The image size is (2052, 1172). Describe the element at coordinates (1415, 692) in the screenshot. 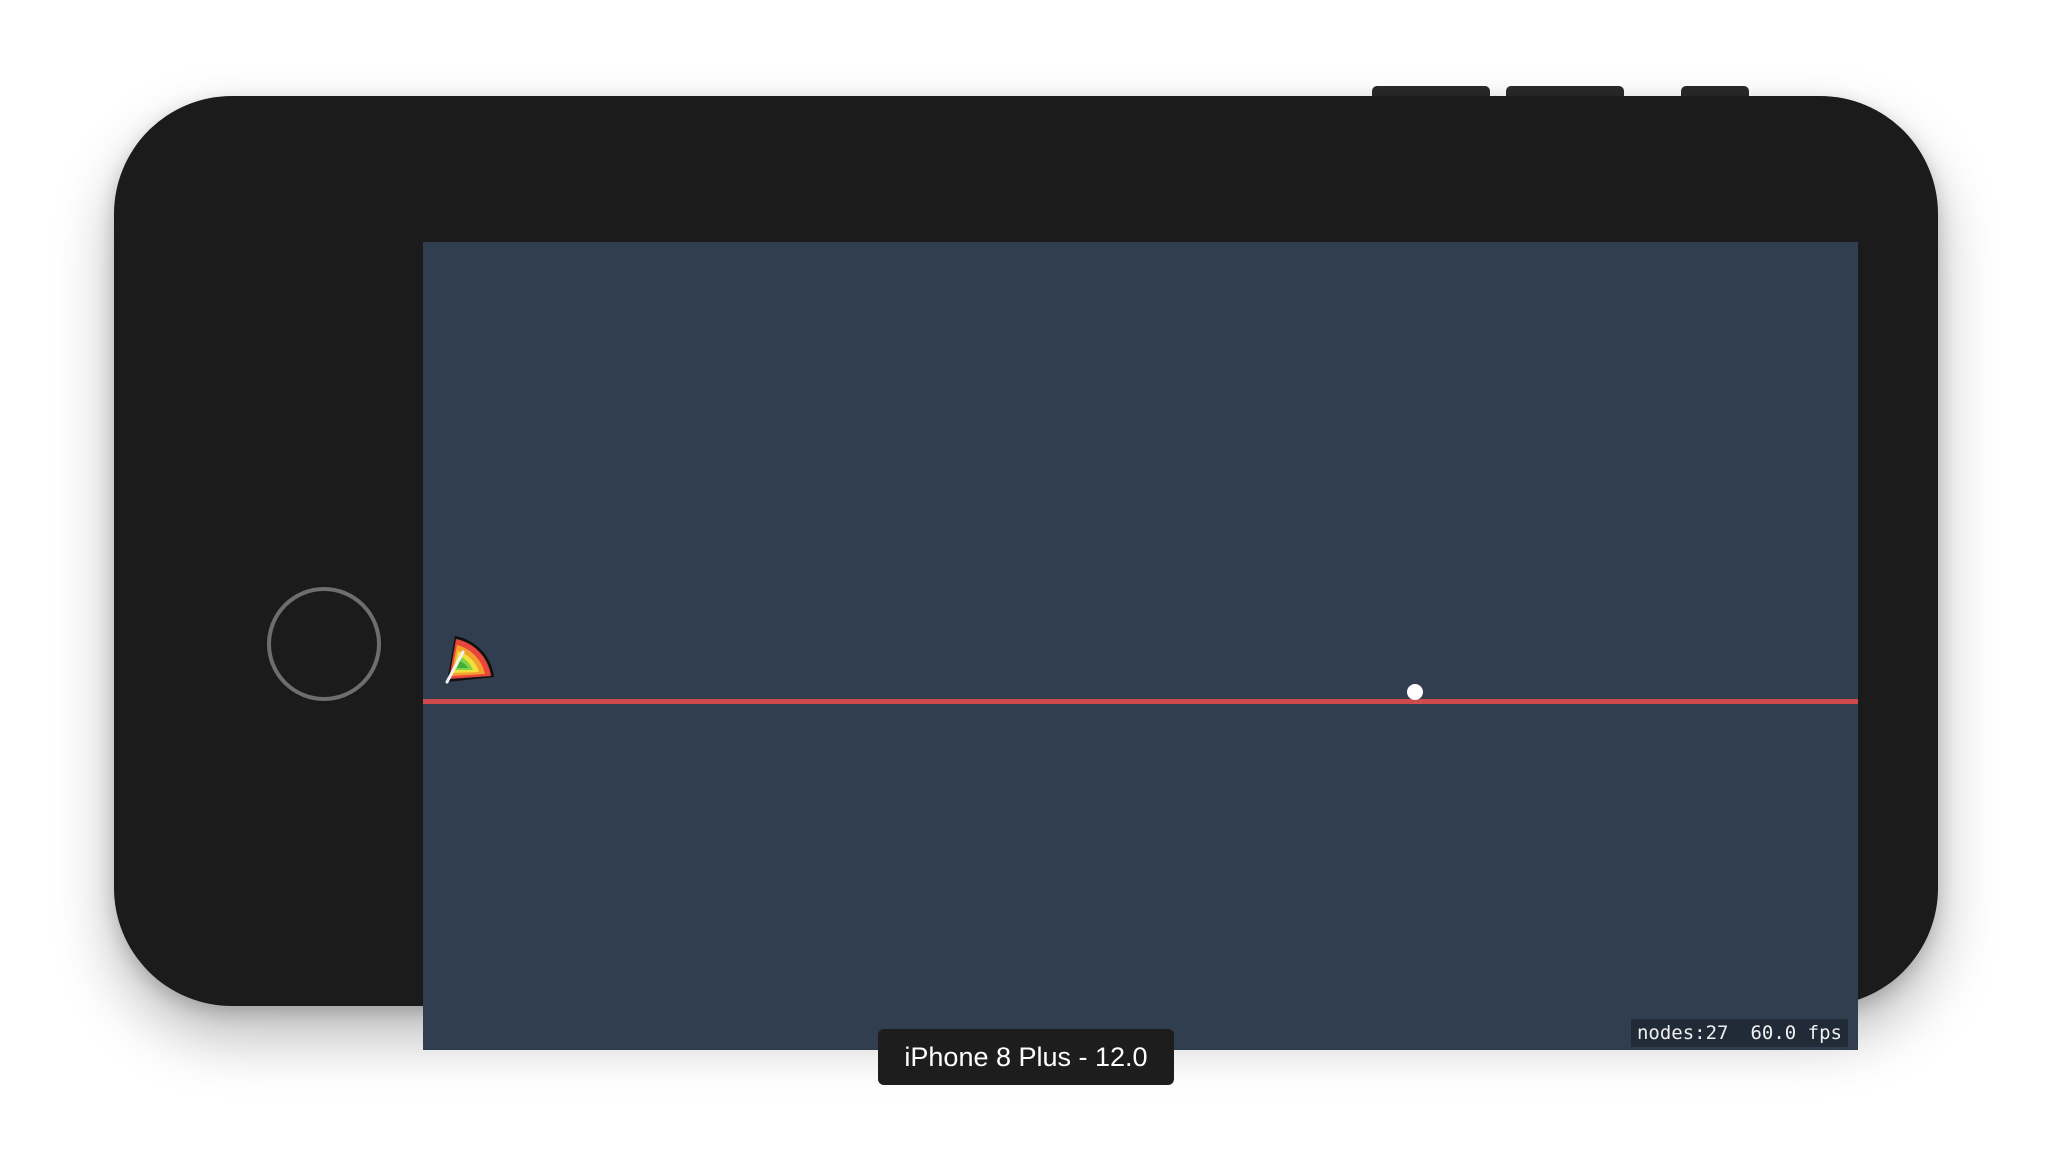

I see `ball` at that location.